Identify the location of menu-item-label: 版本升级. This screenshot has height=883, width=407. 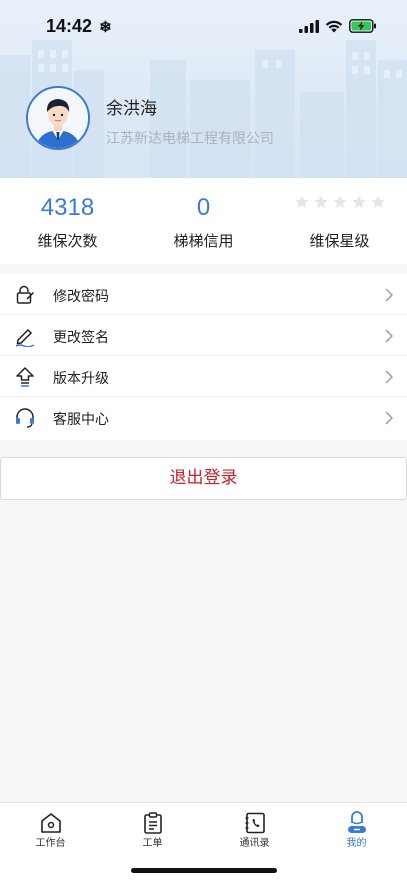
(81, 379).